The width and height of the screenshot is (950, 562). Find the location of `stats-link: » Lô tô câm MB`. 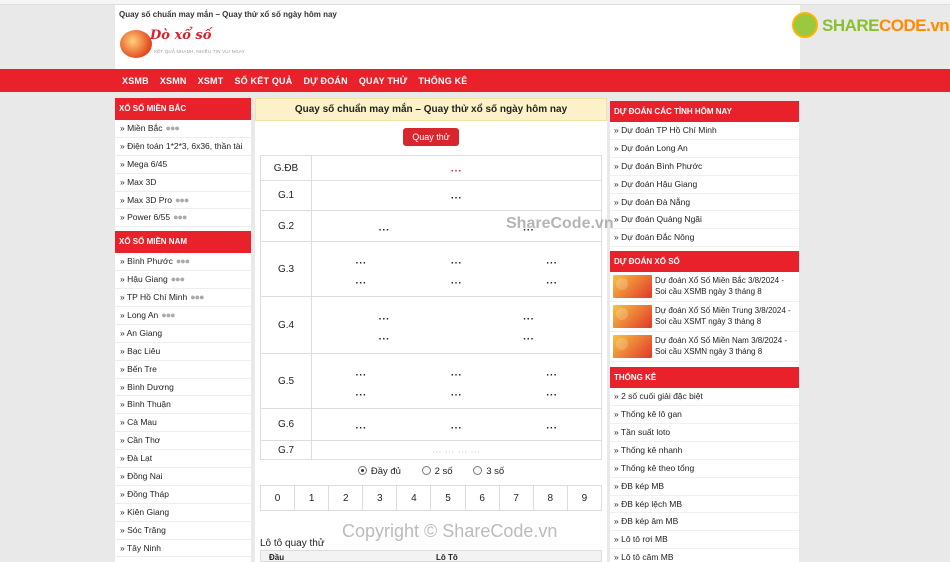

stats-link: » Lô tô câm MB is located at coordinates (704, 555).